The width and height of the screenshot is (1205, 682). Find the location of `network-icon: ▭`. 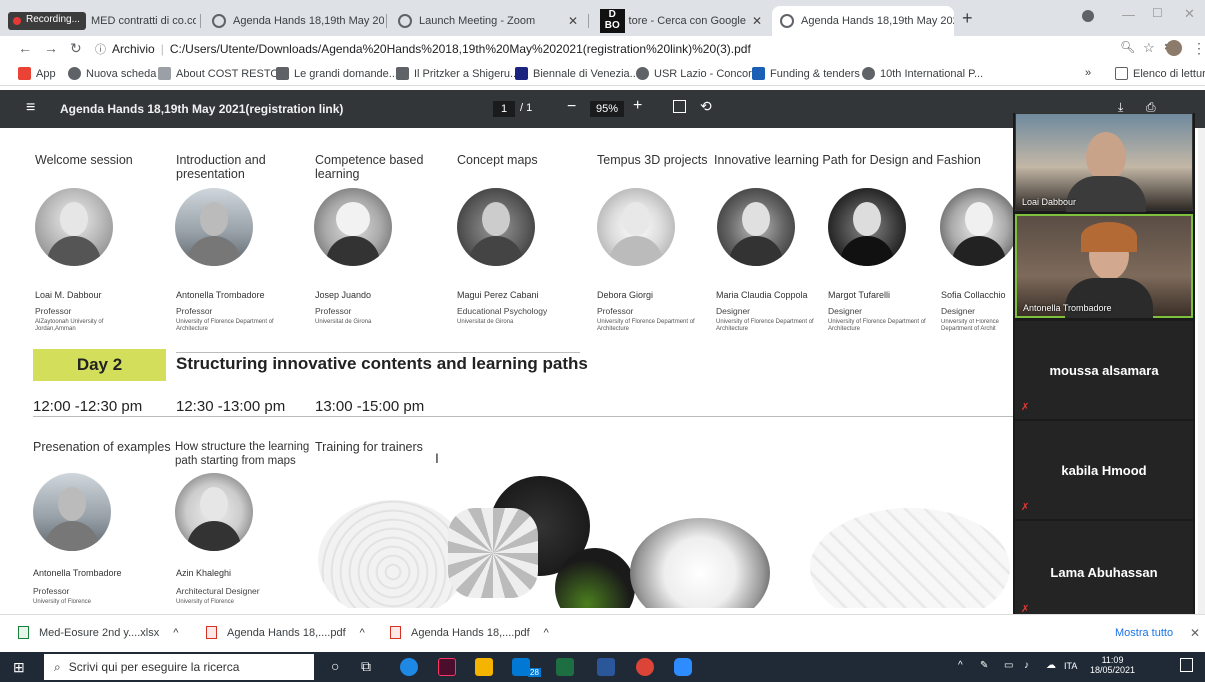

network-icon: ▭ is located at coordinates (1008, 665).